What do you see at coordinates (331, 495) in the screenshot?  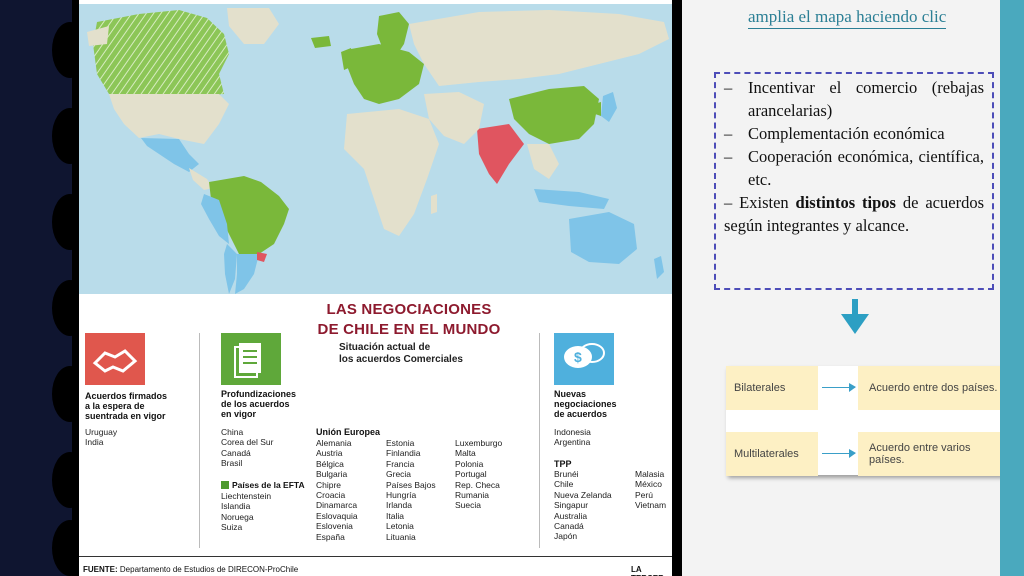 I see `list-item: Croacia` at bounding box center [331, 495].